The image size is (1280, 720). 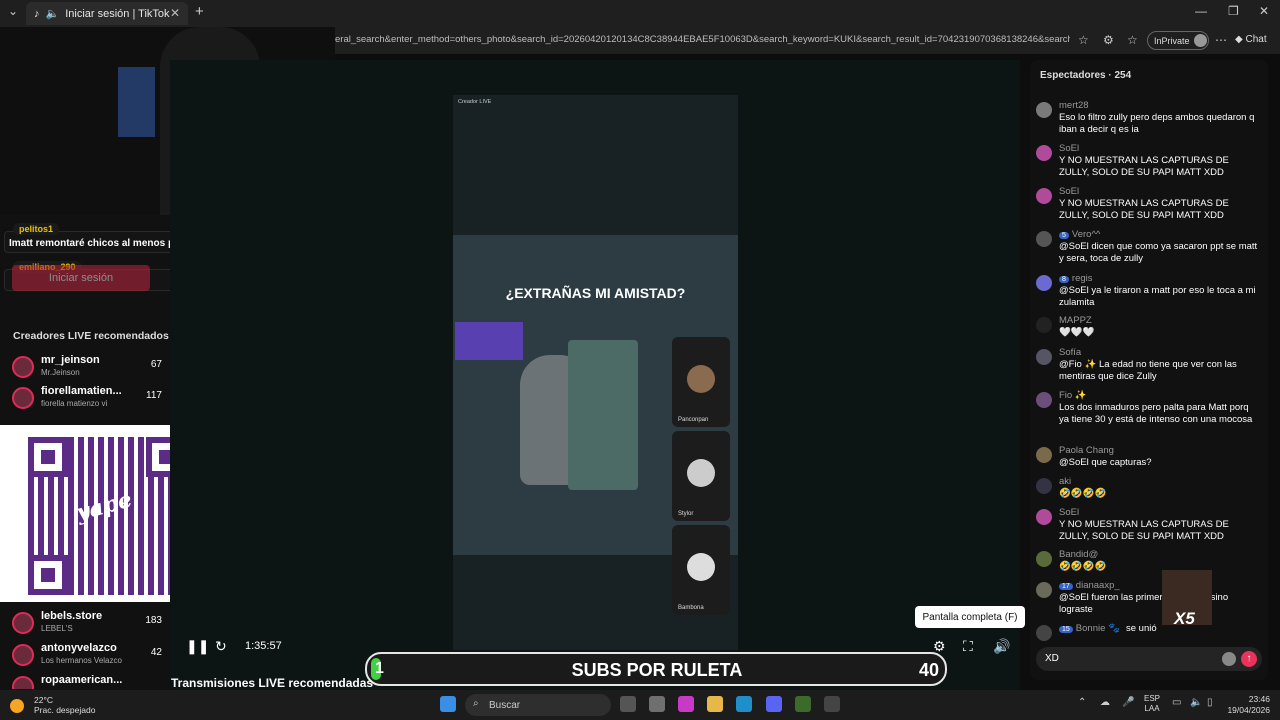 I want to click on guest-tile: Panconpan, so click(x=701, y=382).